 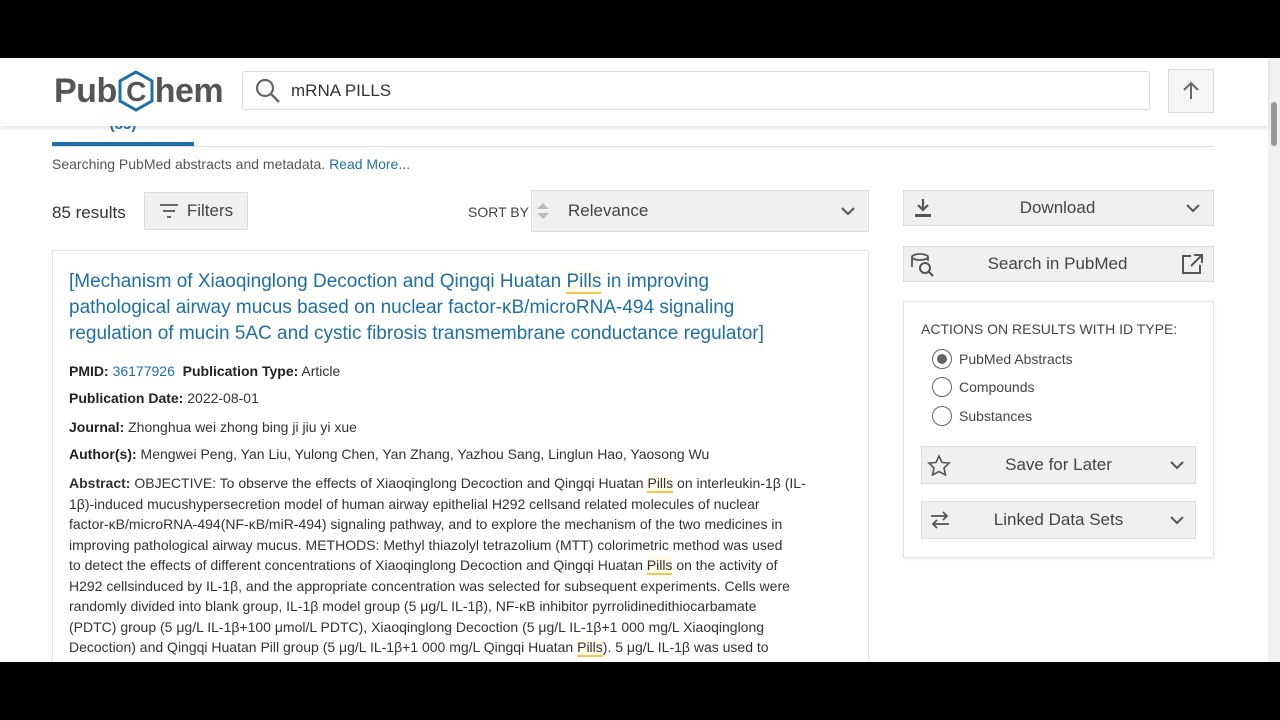 I want to click on save-for-later-button: Save for Later, so click(x=1058, y=465).